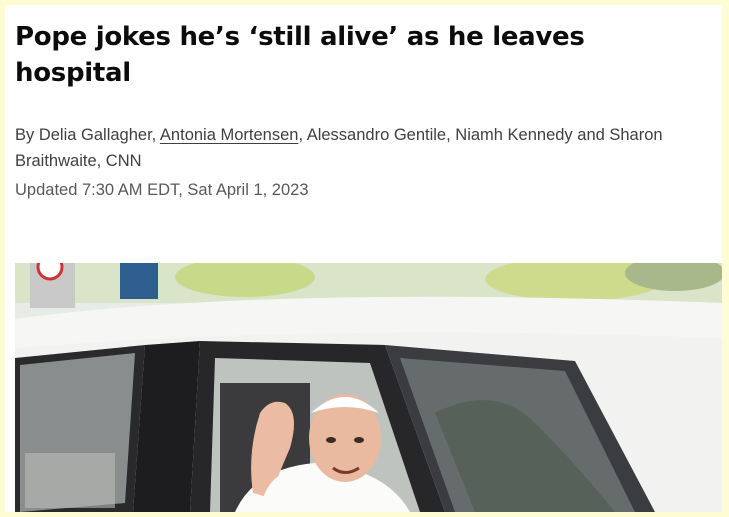  Describe the element at coordinates (229, 135) in the screenshot. I see `author-link-antonia-mortensen: Antonia Mortensen` at that location.